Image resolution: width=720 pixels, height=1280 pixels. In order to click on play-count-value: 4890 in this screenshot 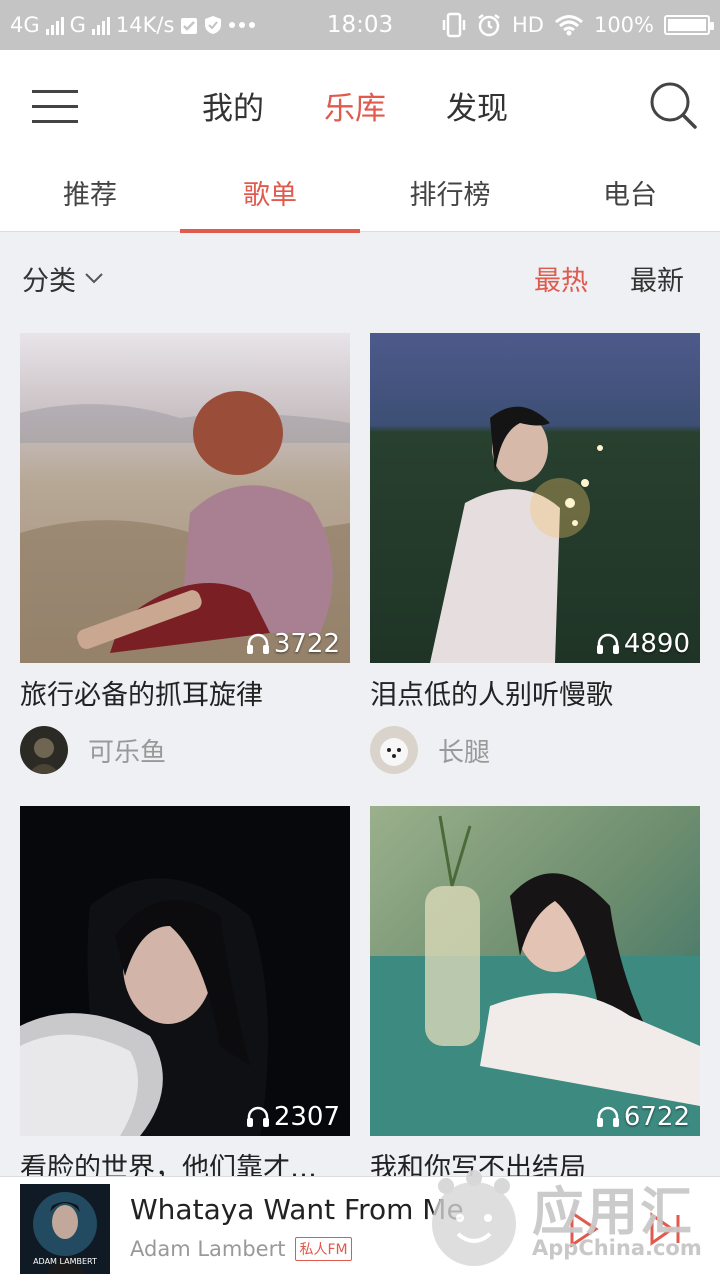, I will do `click(656, 644)`.